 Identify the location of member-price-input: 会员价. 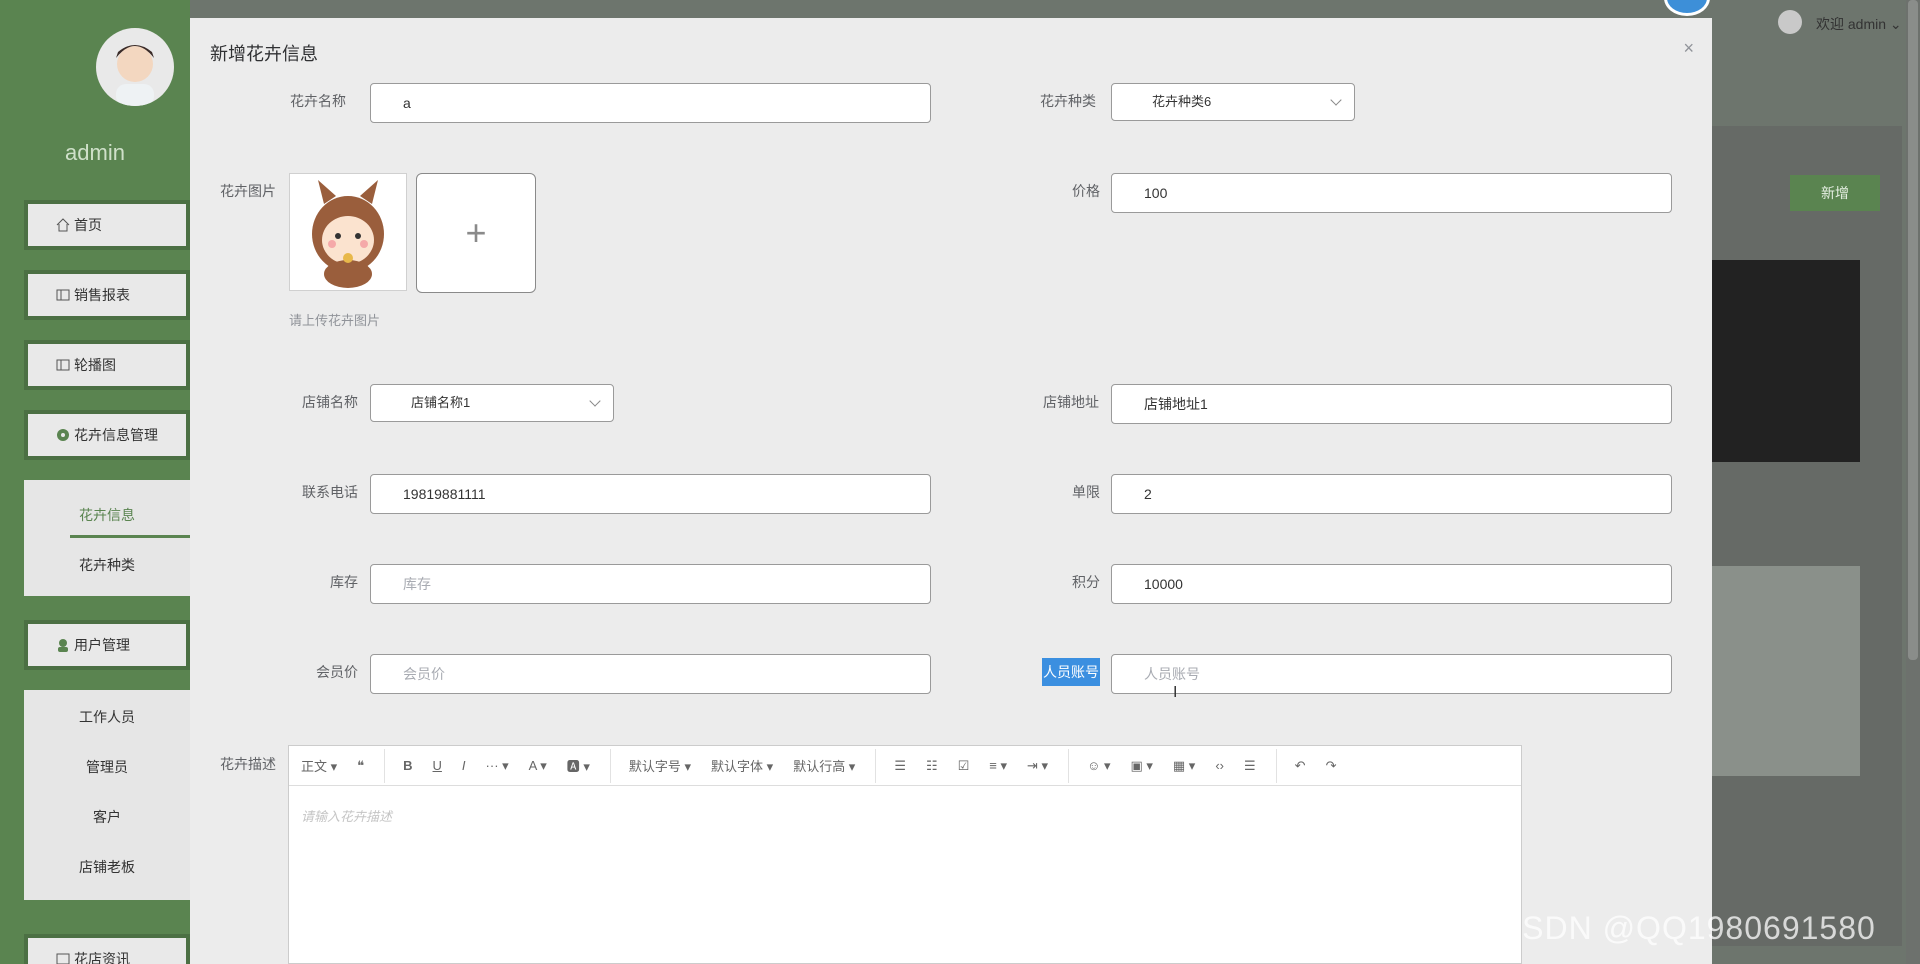
(650, 674).